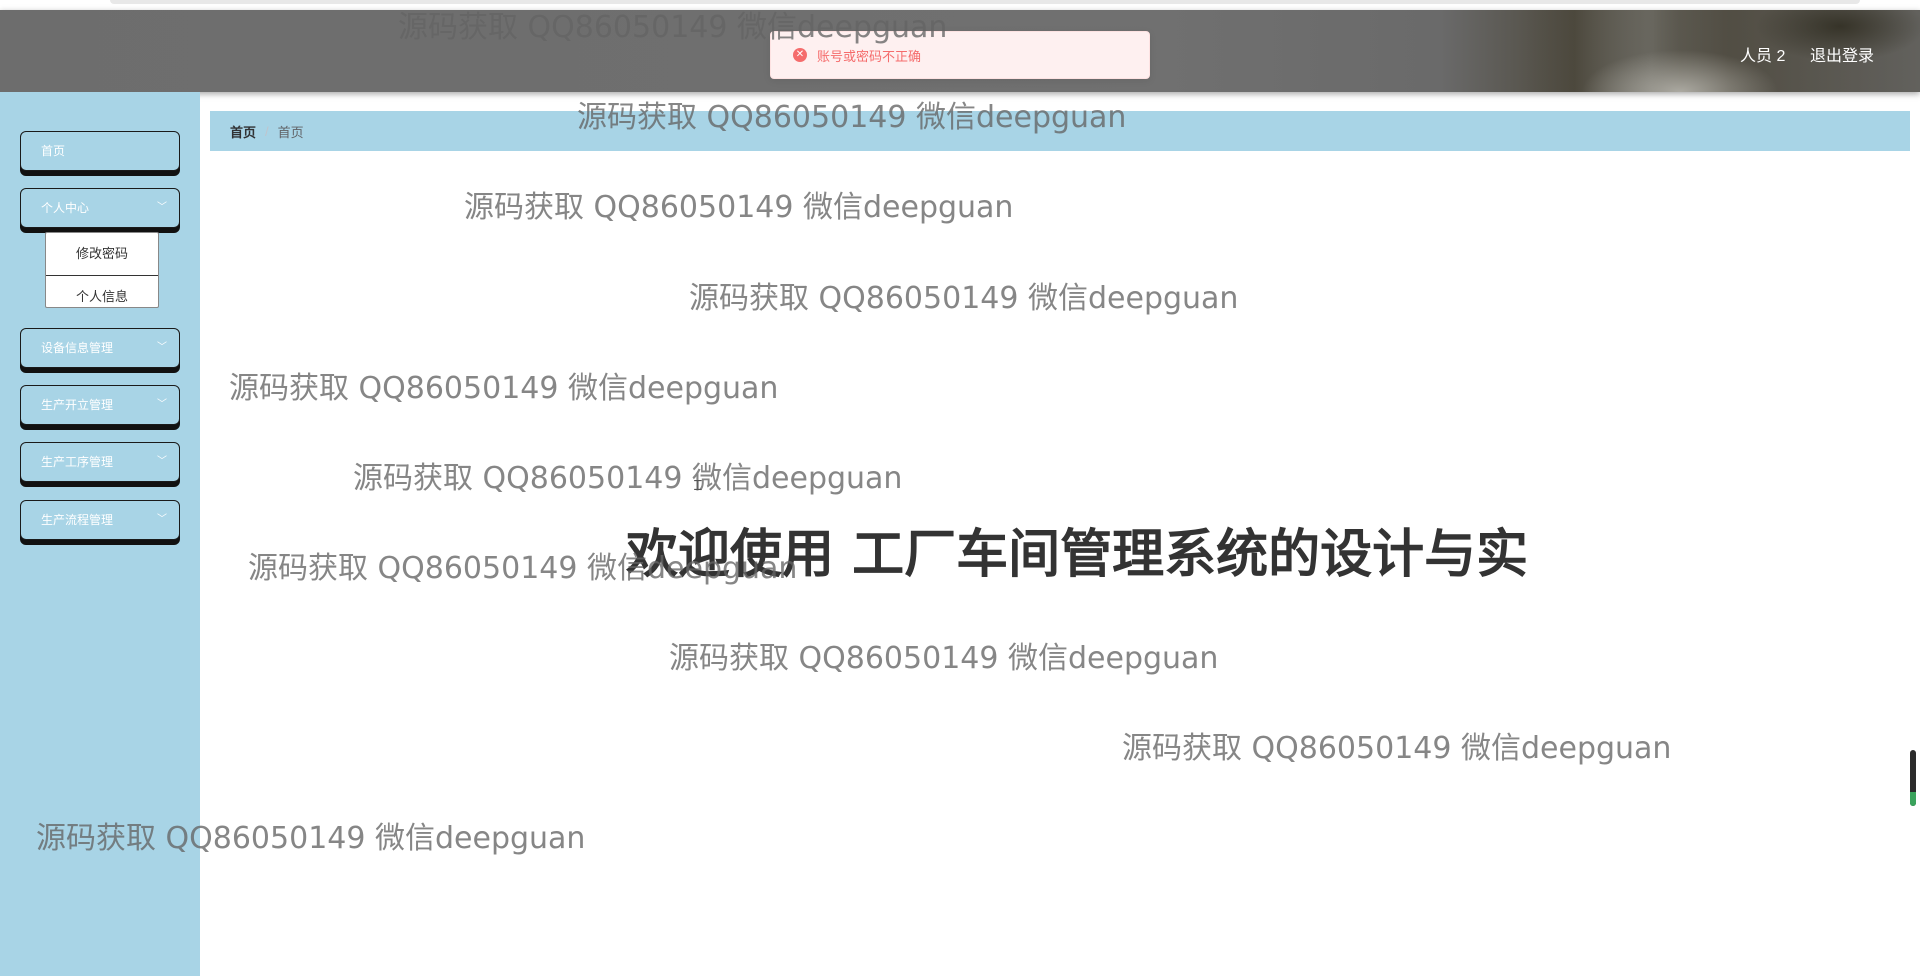 This screenshot has width=1920, height=976. I want to click on sidebar-item-equipment-info: 设备信息管理 ﹀, so click(100, 348).